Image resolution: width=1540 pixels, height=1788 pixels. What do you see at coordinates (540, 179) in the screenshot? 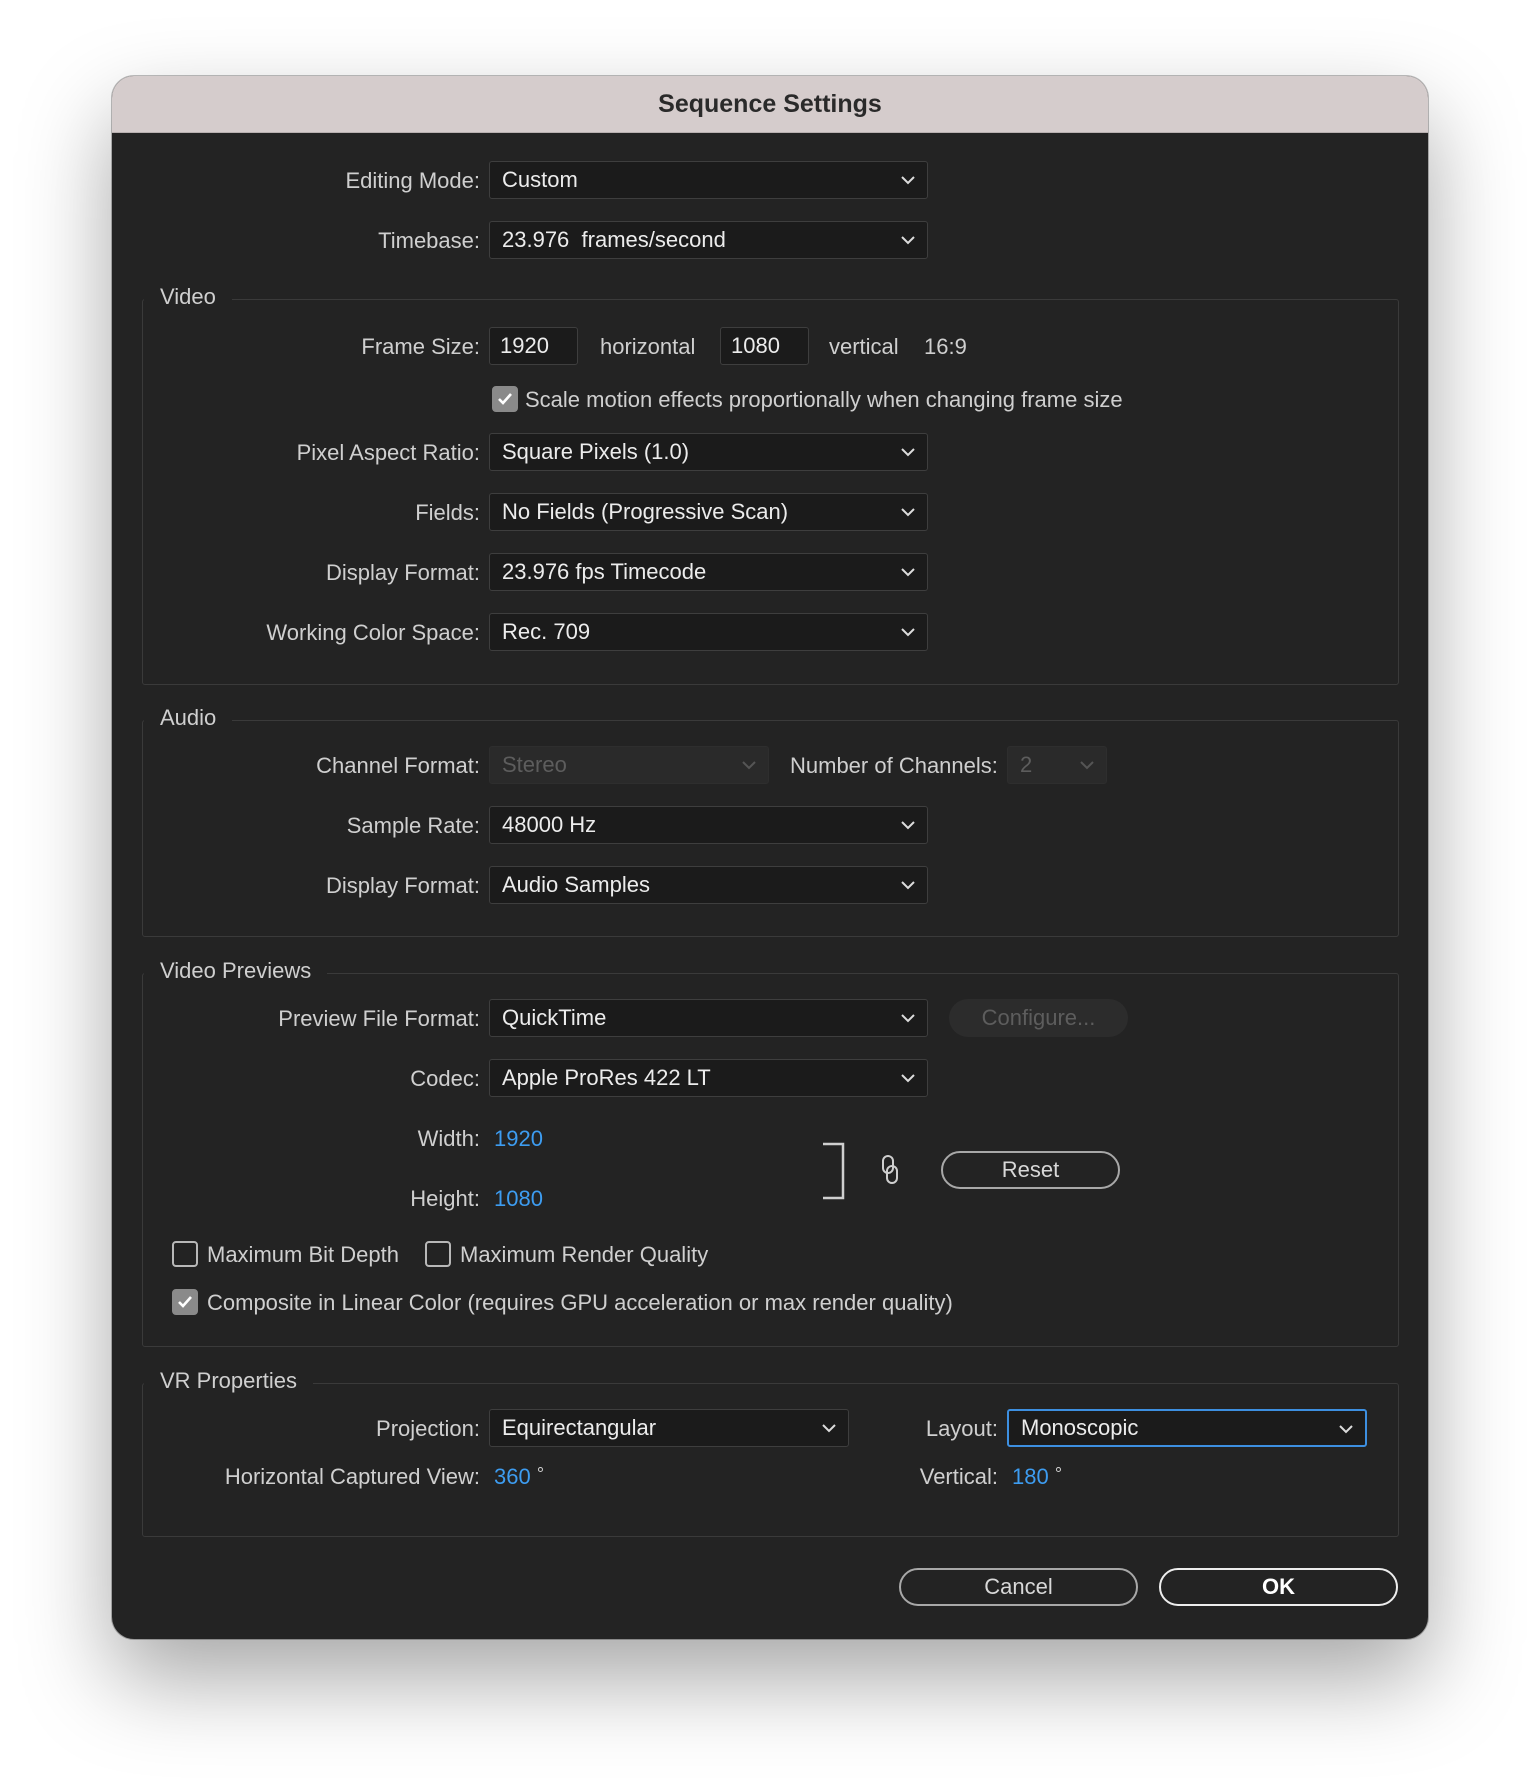
I see `editing-mode-value: Custom` at bounding box center [540, 179].